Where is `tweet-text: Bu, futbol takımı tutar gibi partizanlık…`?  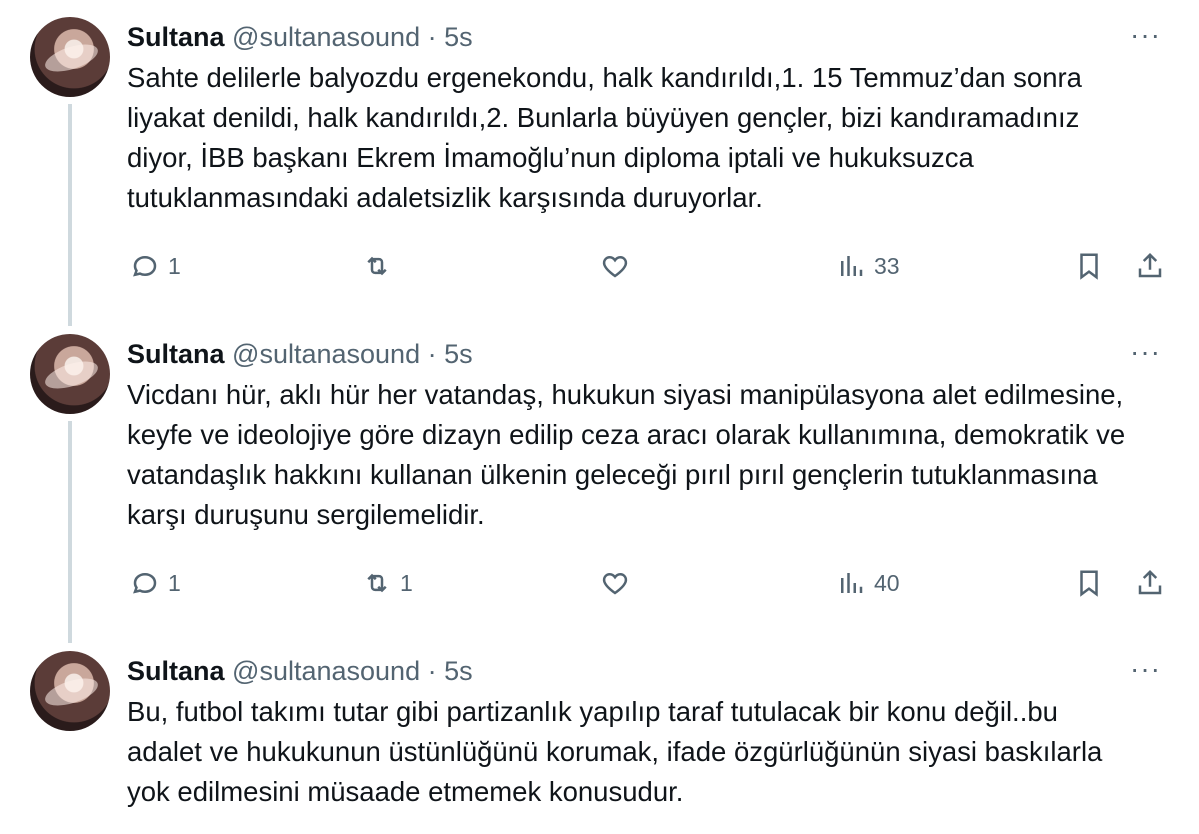 tweet-text: Bu, futbol takımı tutar gibi partizanlık… is located at coordinates (615, 751).